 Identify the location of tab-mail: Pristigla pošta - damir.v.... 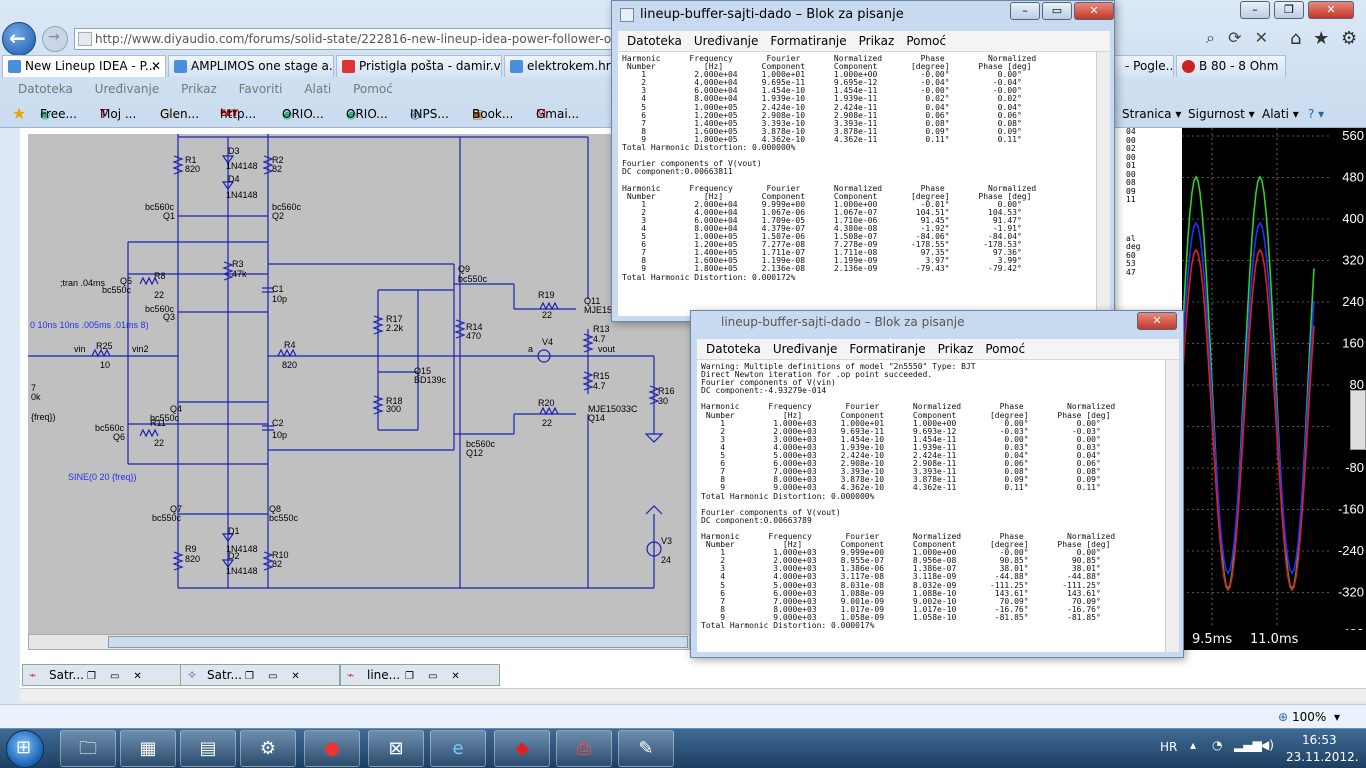
(419, 66).